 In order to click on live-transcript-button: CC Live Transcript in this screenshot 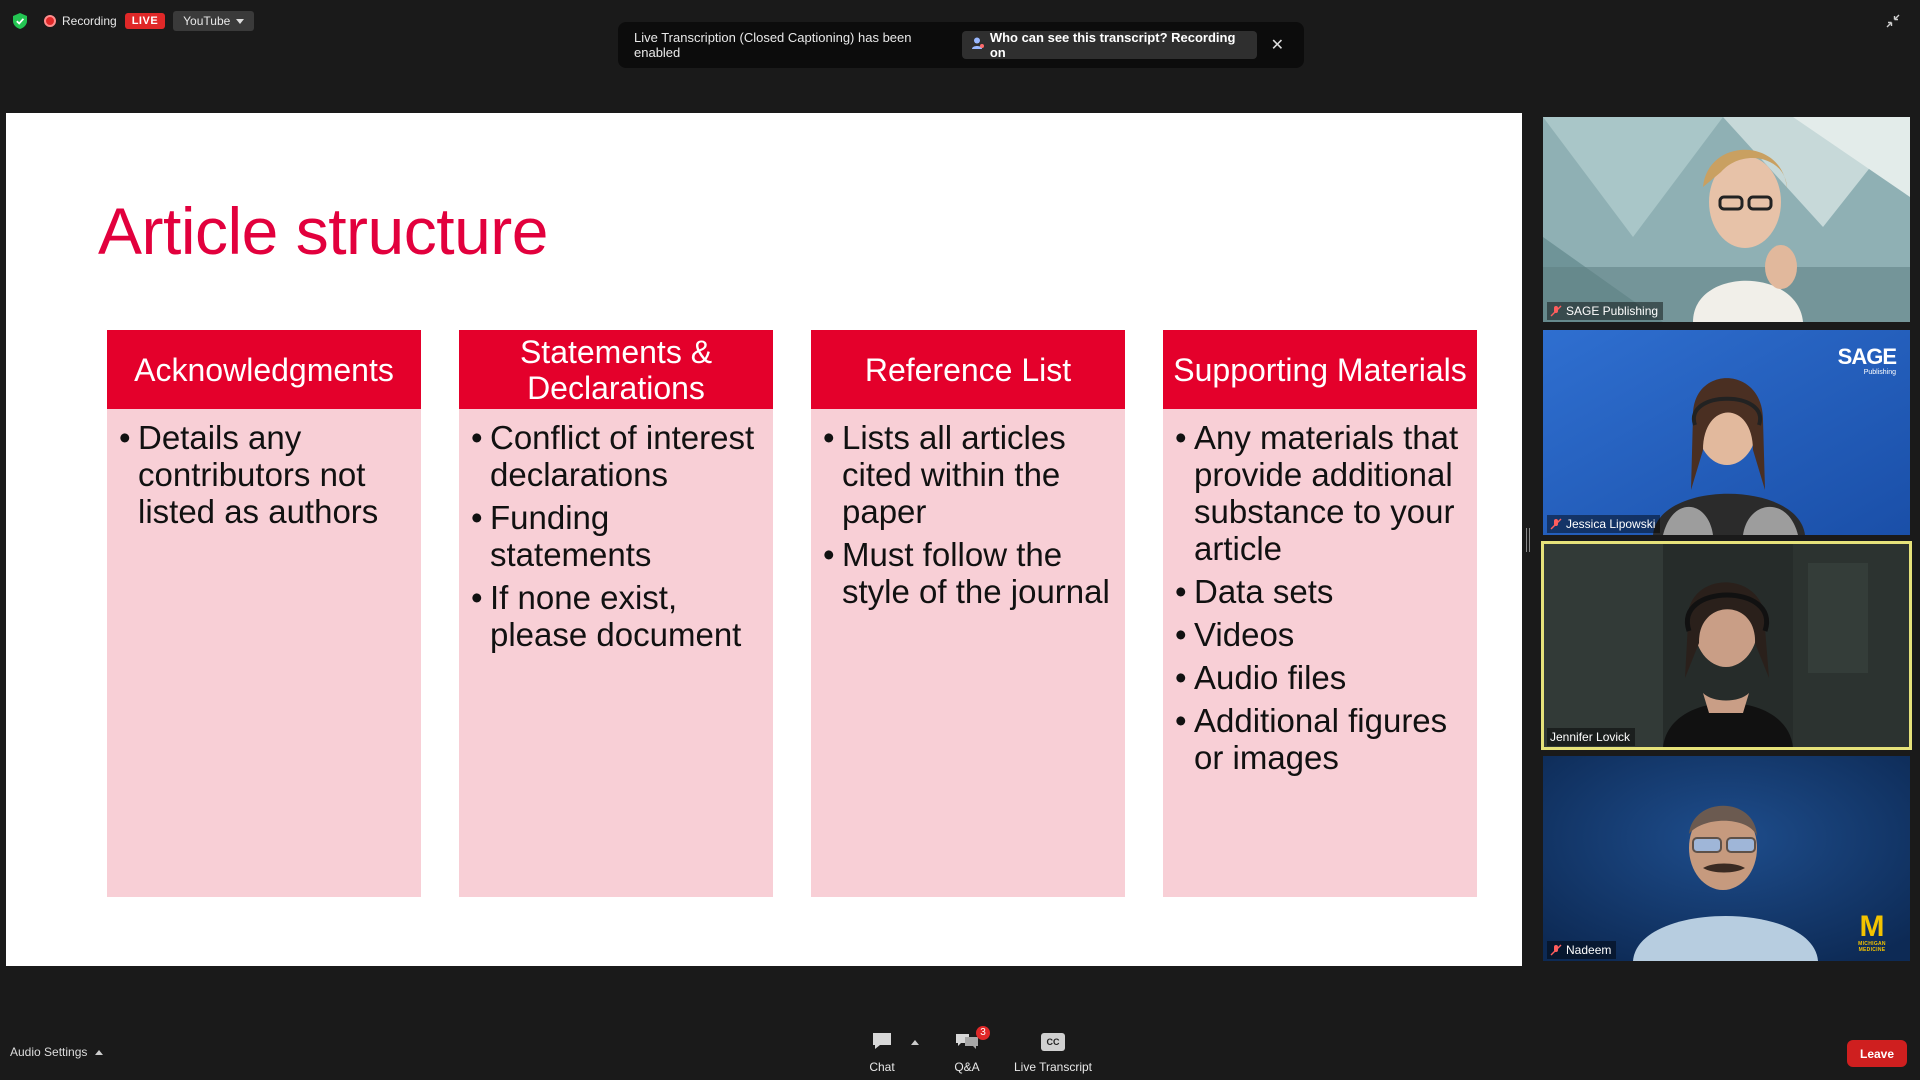, I will do `click(1053, 1052)`.